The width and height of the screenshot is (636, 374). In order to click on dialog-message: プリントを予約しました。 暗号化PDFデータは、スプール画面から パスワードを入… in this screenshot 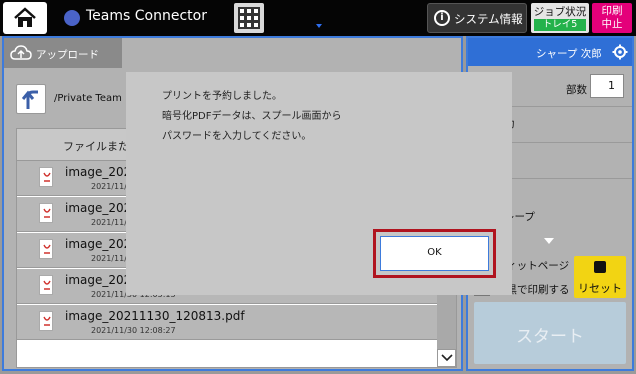, I will do `click(251, 117)`.